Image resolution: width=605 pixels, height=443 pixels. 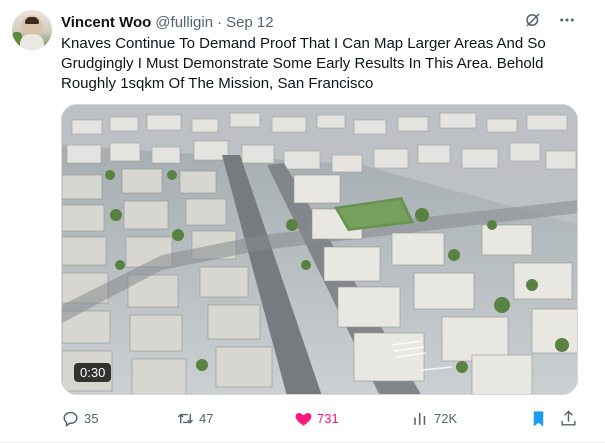 What do you see at coordinates (206, 418) in the screenshot?
I see `retweet-count: 47` at bounding box center [206, 418].